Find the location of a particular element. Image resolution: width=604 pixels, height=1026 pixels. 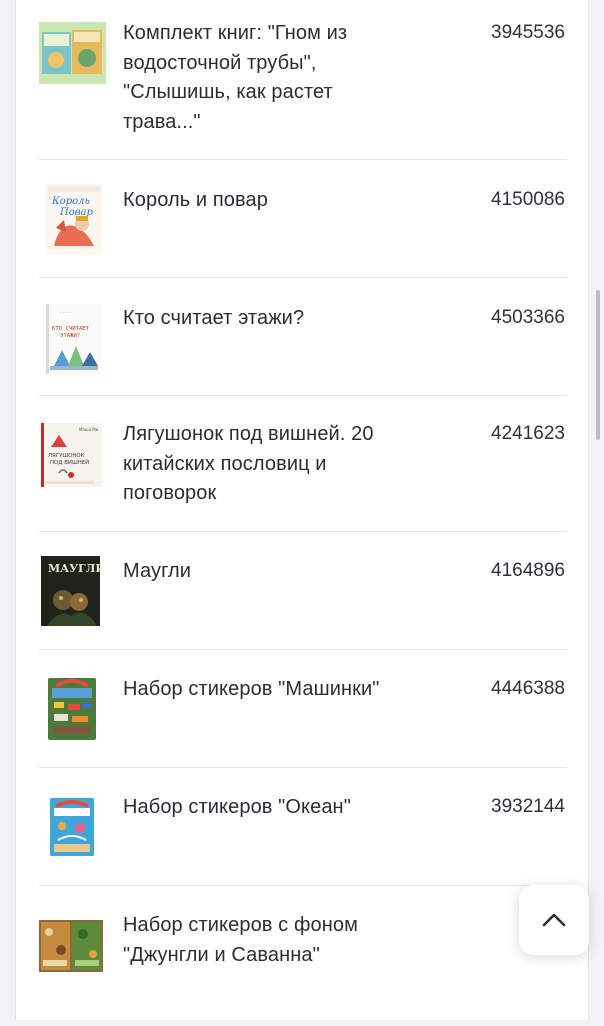

product-code: 3945536 is located at coordinates (528, 32).